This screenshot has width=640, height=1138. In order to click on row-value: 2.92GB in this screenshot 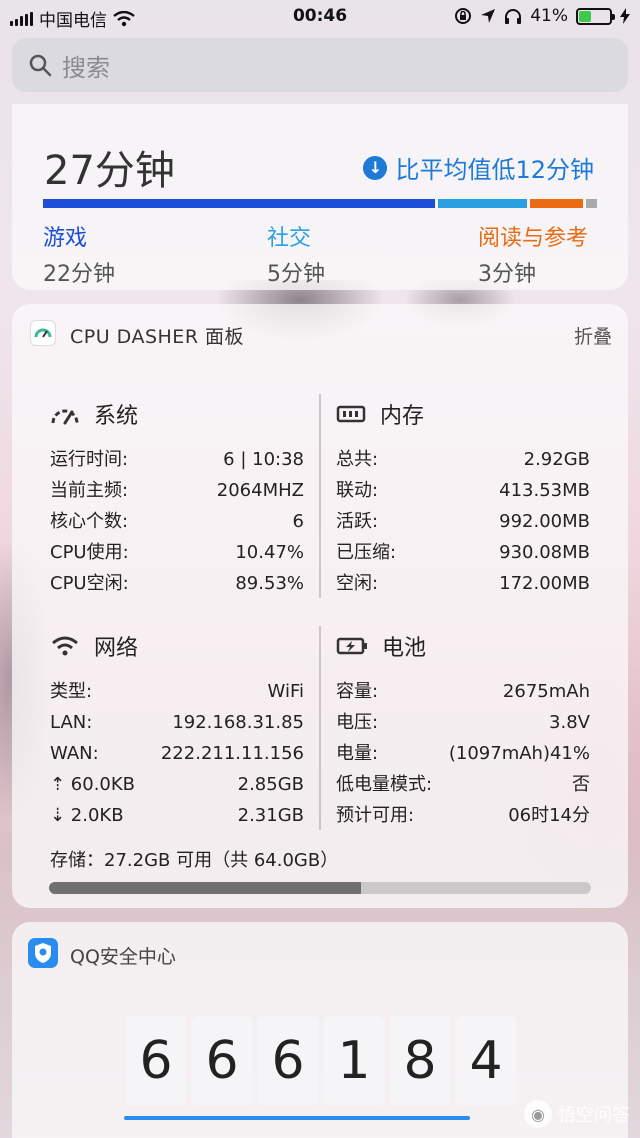, I will do `click(556, 459)`.